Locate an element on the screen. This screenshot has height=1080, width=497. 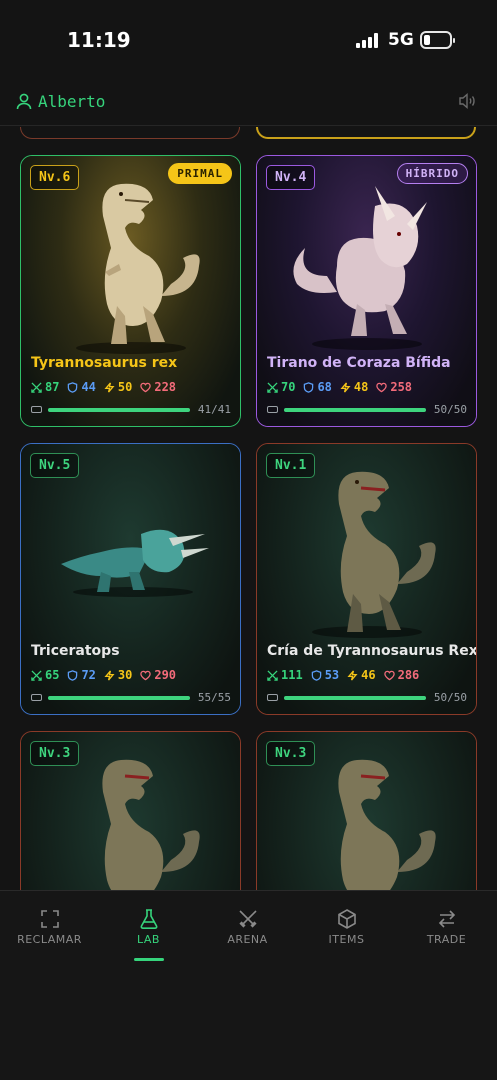
health-stat: 290 is located at coordinates (158, 675).